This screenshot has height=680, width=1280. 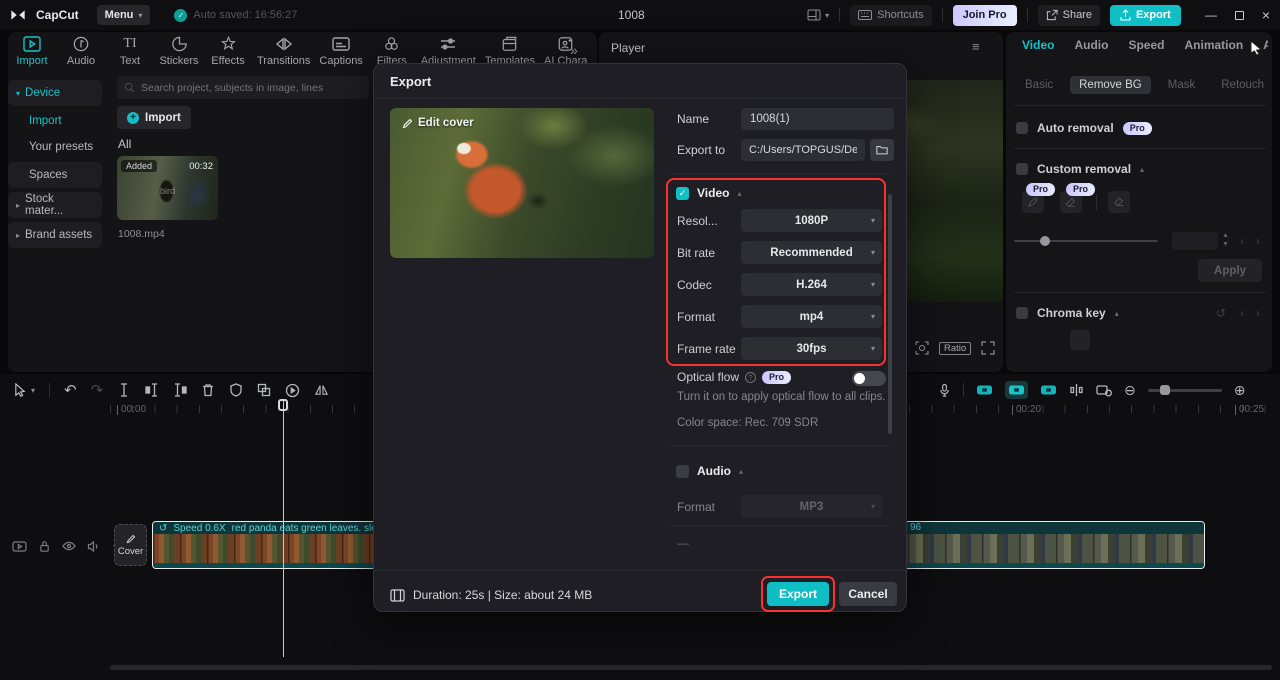 What do you see at coordinates (292, 390) in the screenshot?
I see `speed-icon` at bounding box center [292, 390].